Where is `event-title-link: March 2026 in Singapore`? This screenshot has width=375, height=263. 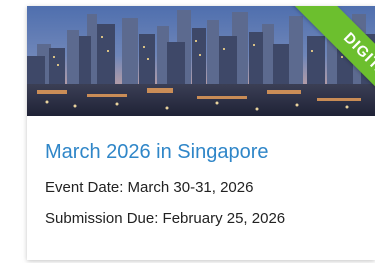
event-title-link: March 2026 in Singapore is located at coordinates (156, 152).